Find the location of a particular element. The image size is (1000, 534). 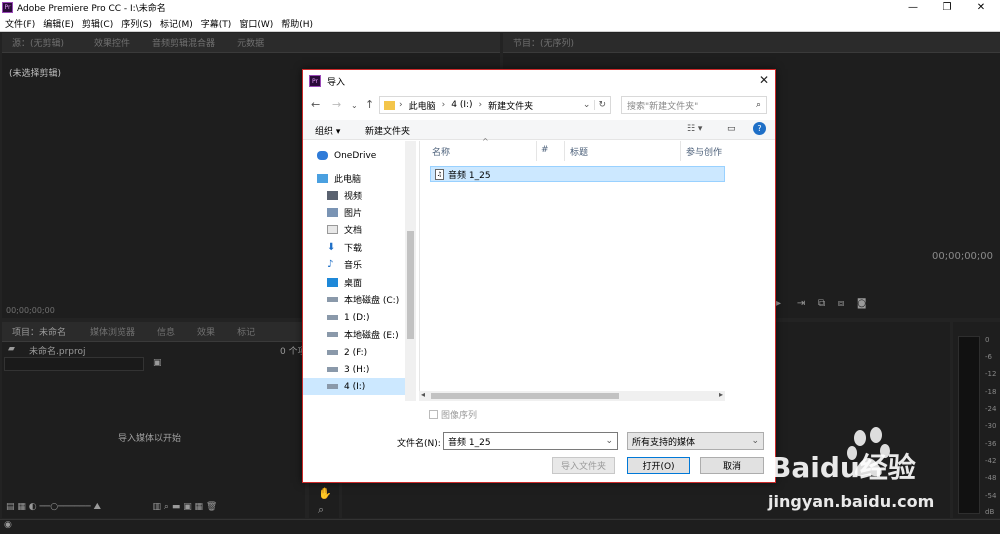

up-arrow-icon: ↑ is located at coordinates (369, 104).